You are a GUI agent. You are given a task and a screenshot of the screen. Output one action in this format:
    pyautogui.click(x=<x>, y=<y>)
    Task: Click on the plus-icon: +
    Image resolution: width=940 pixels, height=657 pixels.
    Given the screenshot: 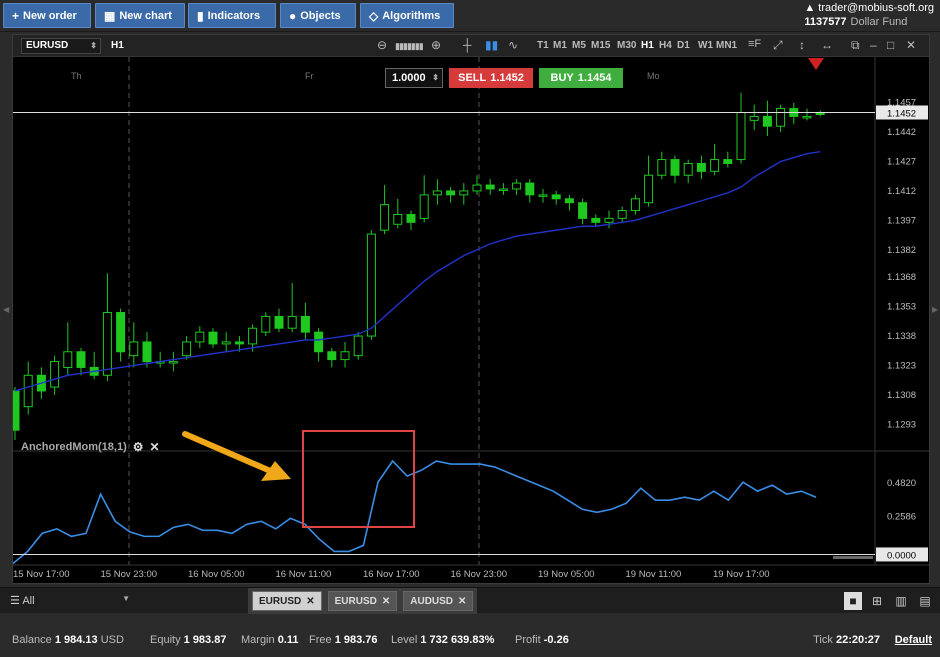 What is the action you would take?
    pyautogui.click(x=16, y=15)
    